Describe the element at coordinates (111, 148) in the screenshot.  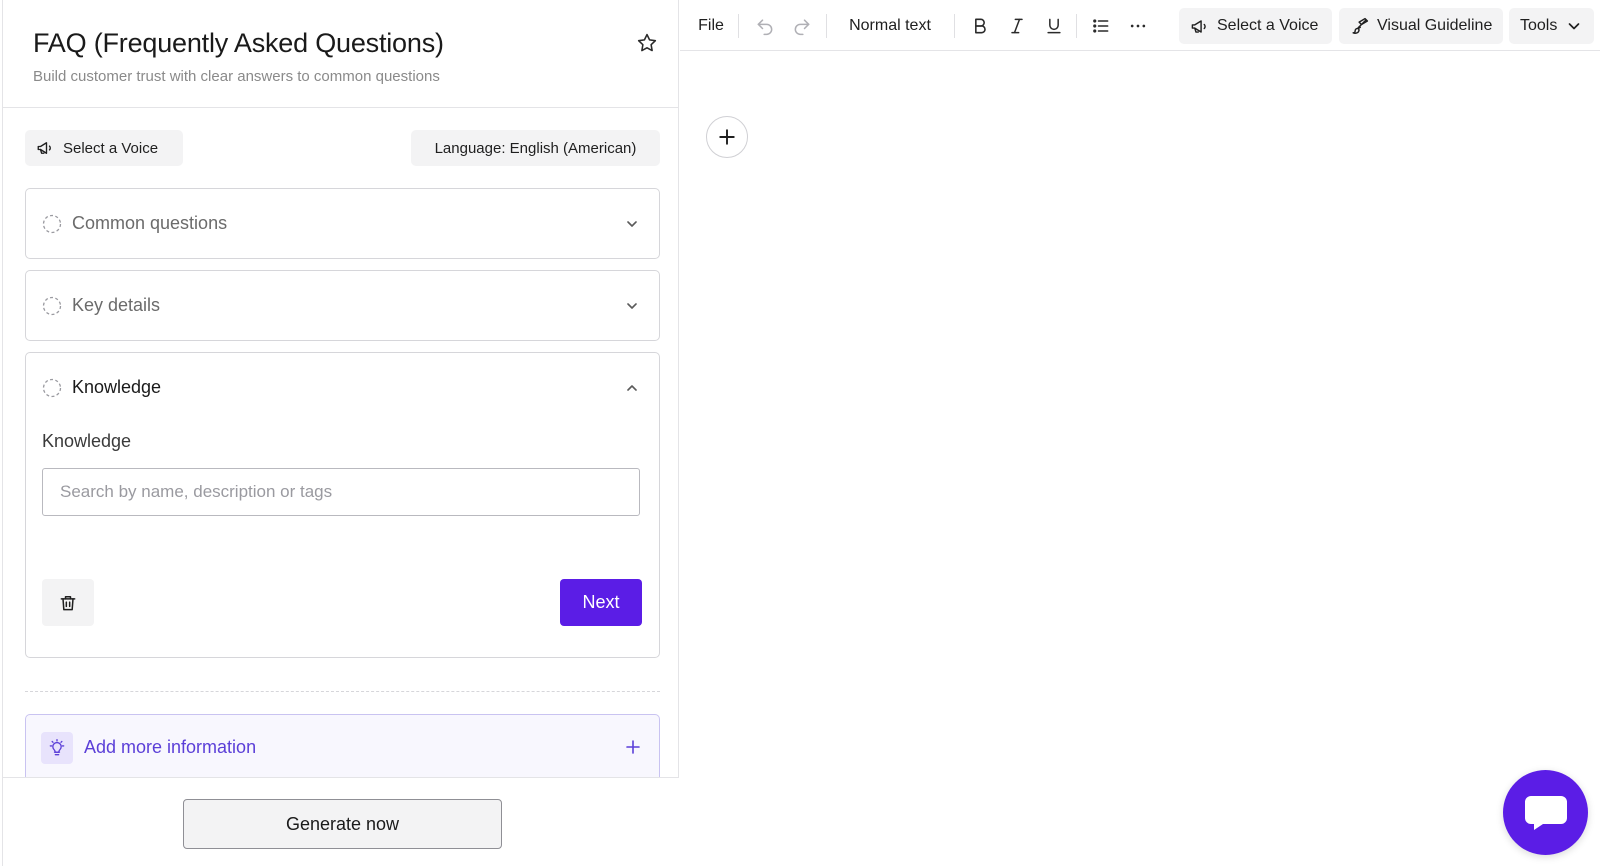
I see `select-voice-label: Select a Voice` at that location.